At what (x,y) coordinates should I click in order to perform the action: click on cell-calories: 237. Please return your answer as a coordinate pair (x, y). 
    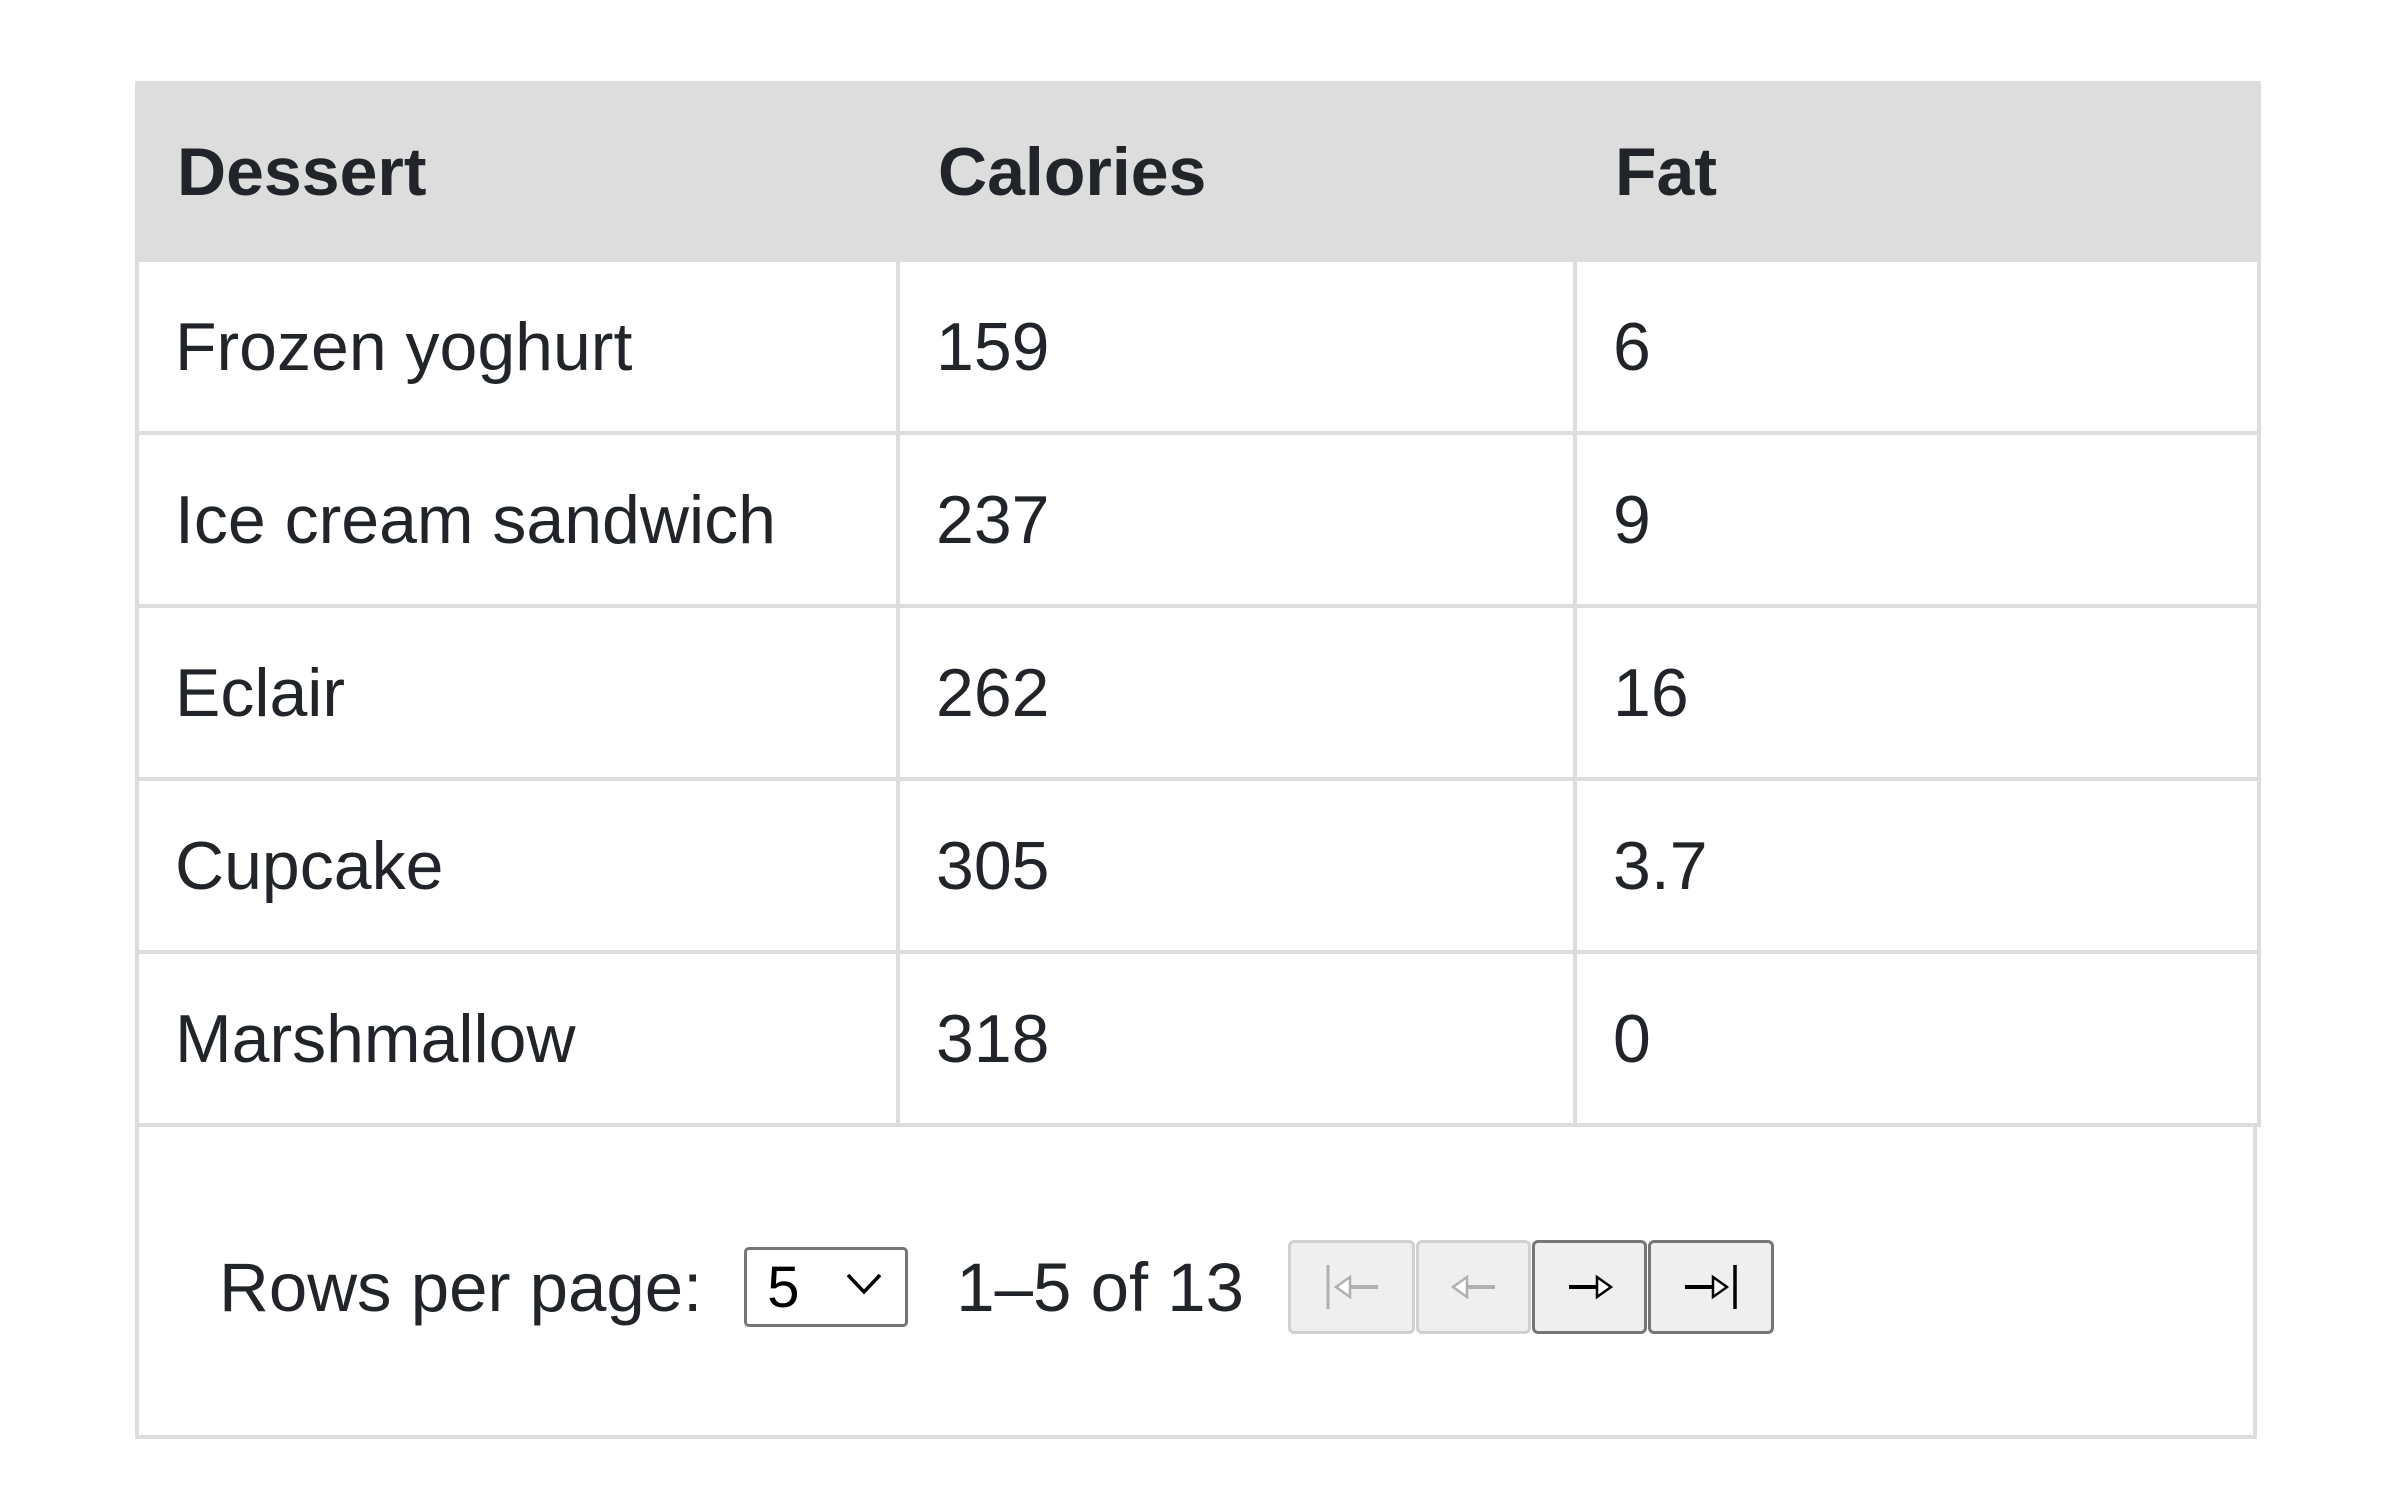
    Looking at the image, I should click on (1236, 519).